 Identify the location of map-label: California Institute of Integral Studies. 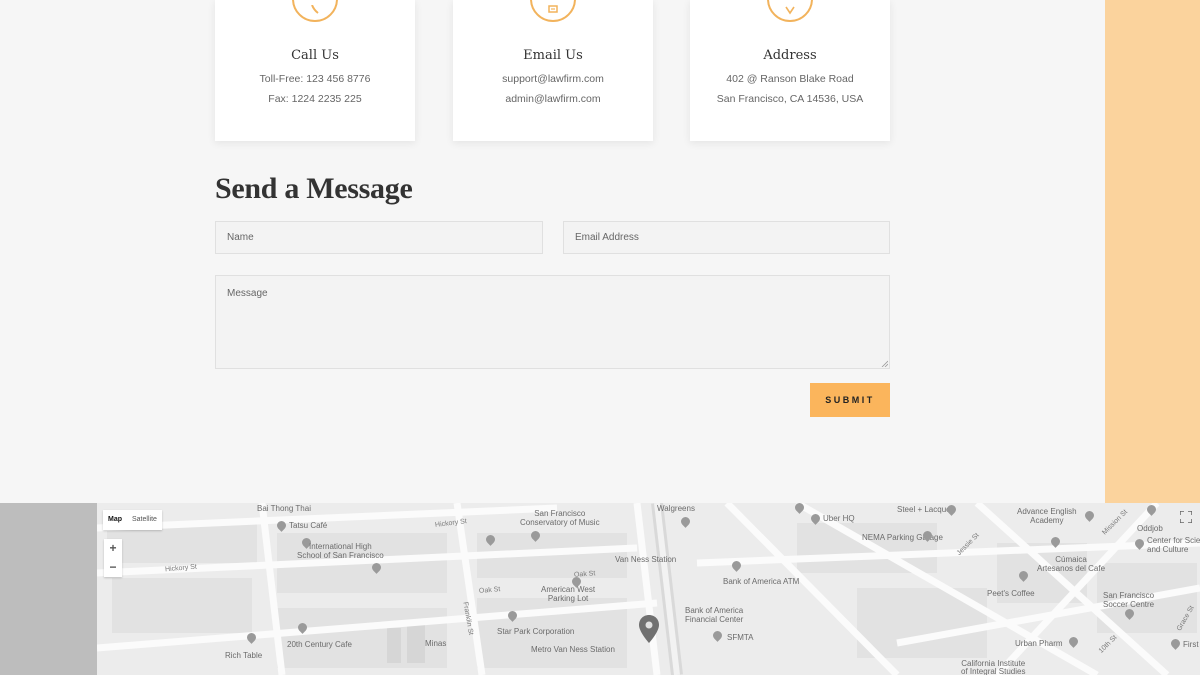
(993, 667).